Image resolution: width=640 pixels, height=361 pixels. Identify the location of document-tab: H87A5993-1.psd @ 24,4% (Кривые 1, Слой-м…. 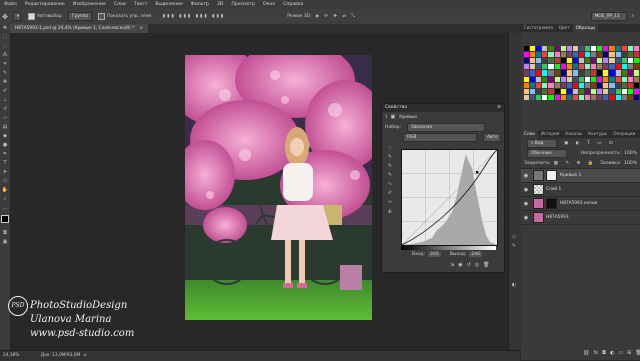
(79, 28).